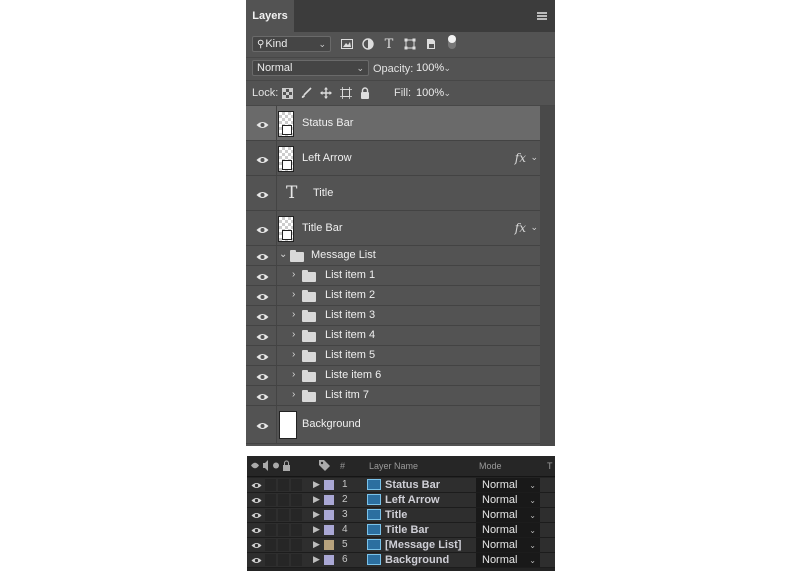 The height and width of the screenshot is (571, 800). I want to click on timeline-layer-row: ▶ 1 Status Bar Normal ⌄, so click(401, 485).